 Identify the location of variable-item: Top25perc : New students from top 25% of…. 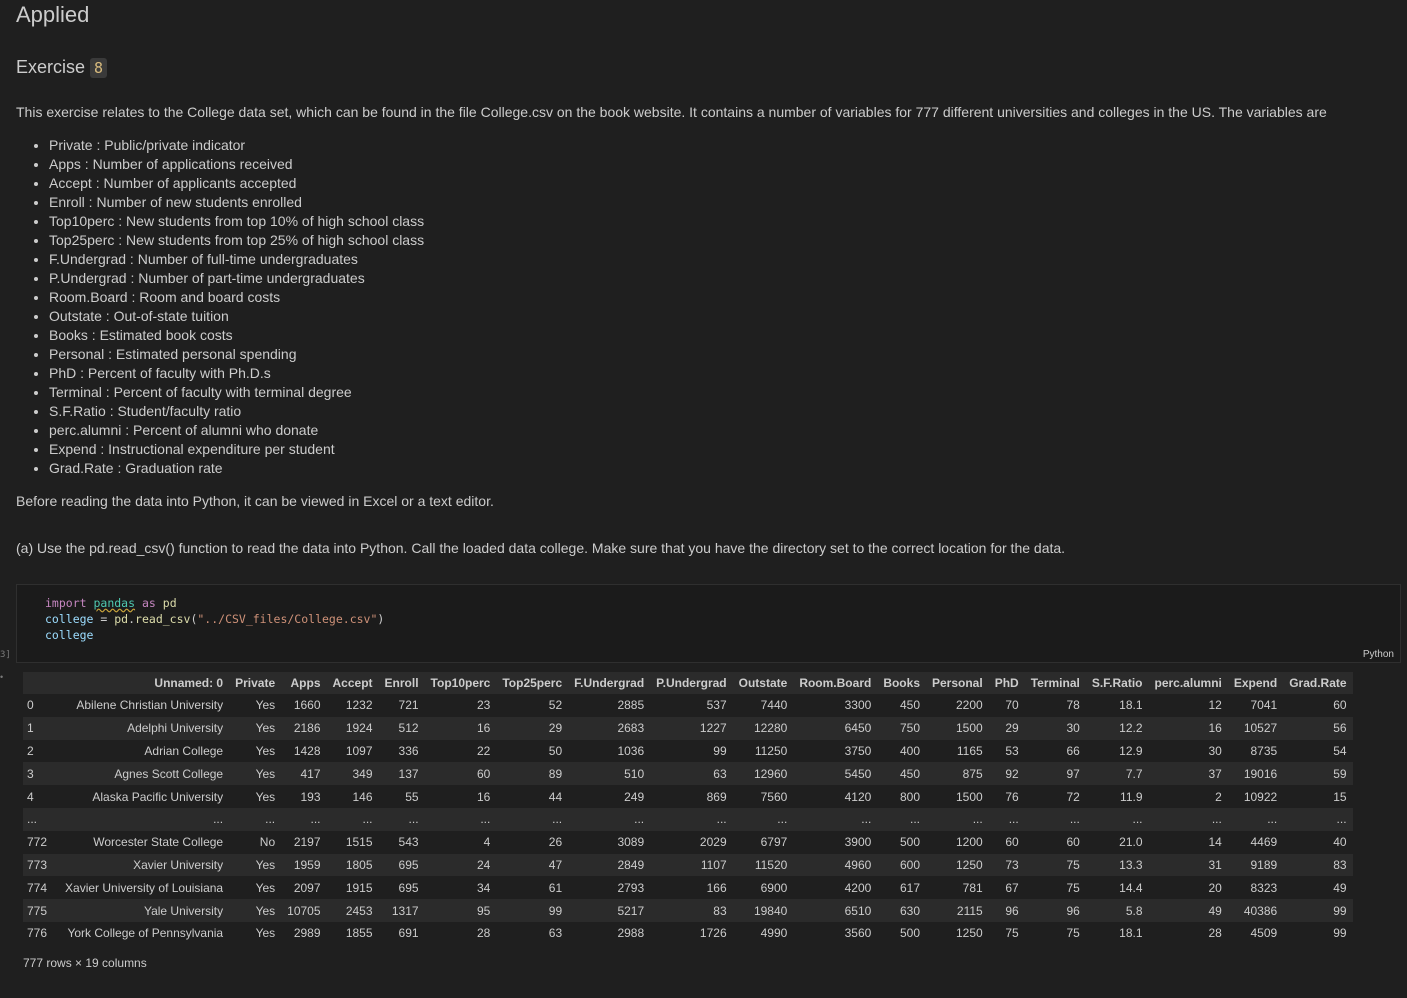
(236, 240).